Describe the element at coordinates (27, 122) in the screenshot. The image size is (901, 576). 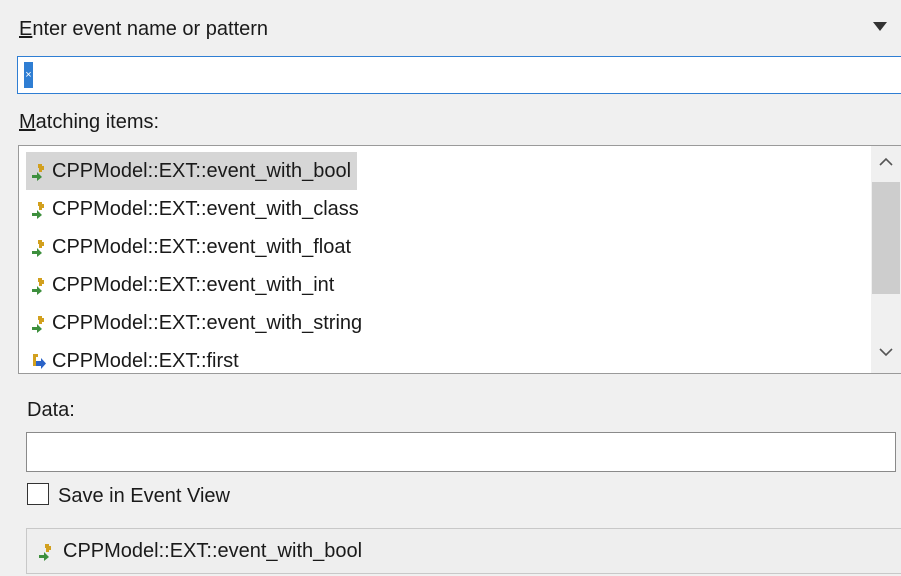
I see `matching-items-mnemonic: M` at that location.